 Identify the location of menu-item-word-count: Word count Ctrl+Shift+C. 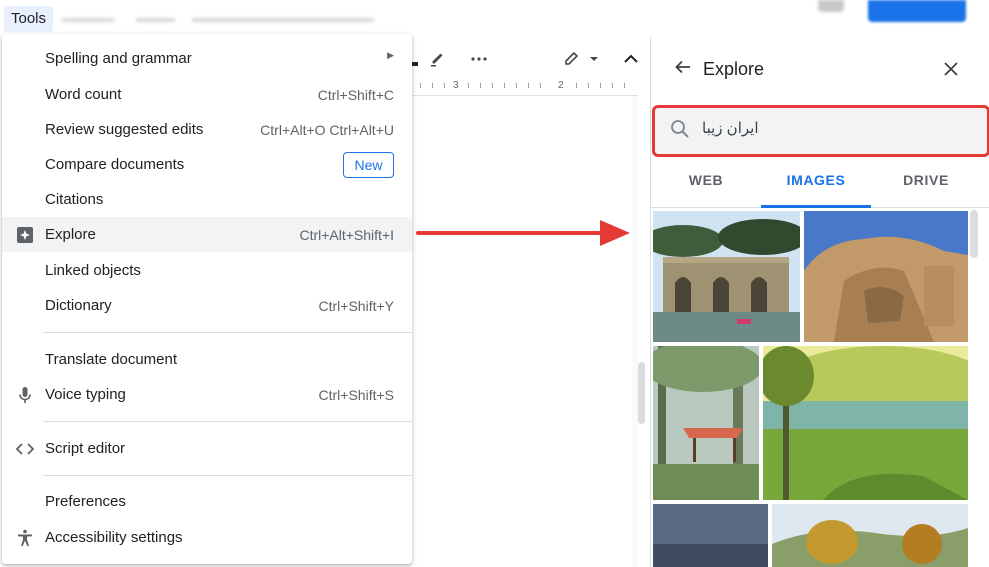
(207, 94).